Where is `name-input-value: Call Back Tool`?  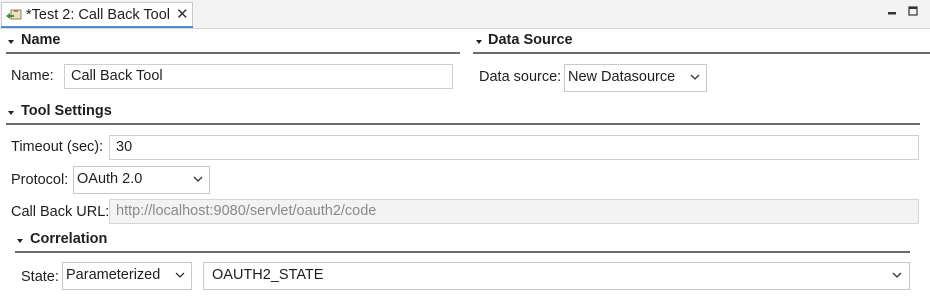 name-input-value: Call Back Tool is located at coordinates (117, 76).